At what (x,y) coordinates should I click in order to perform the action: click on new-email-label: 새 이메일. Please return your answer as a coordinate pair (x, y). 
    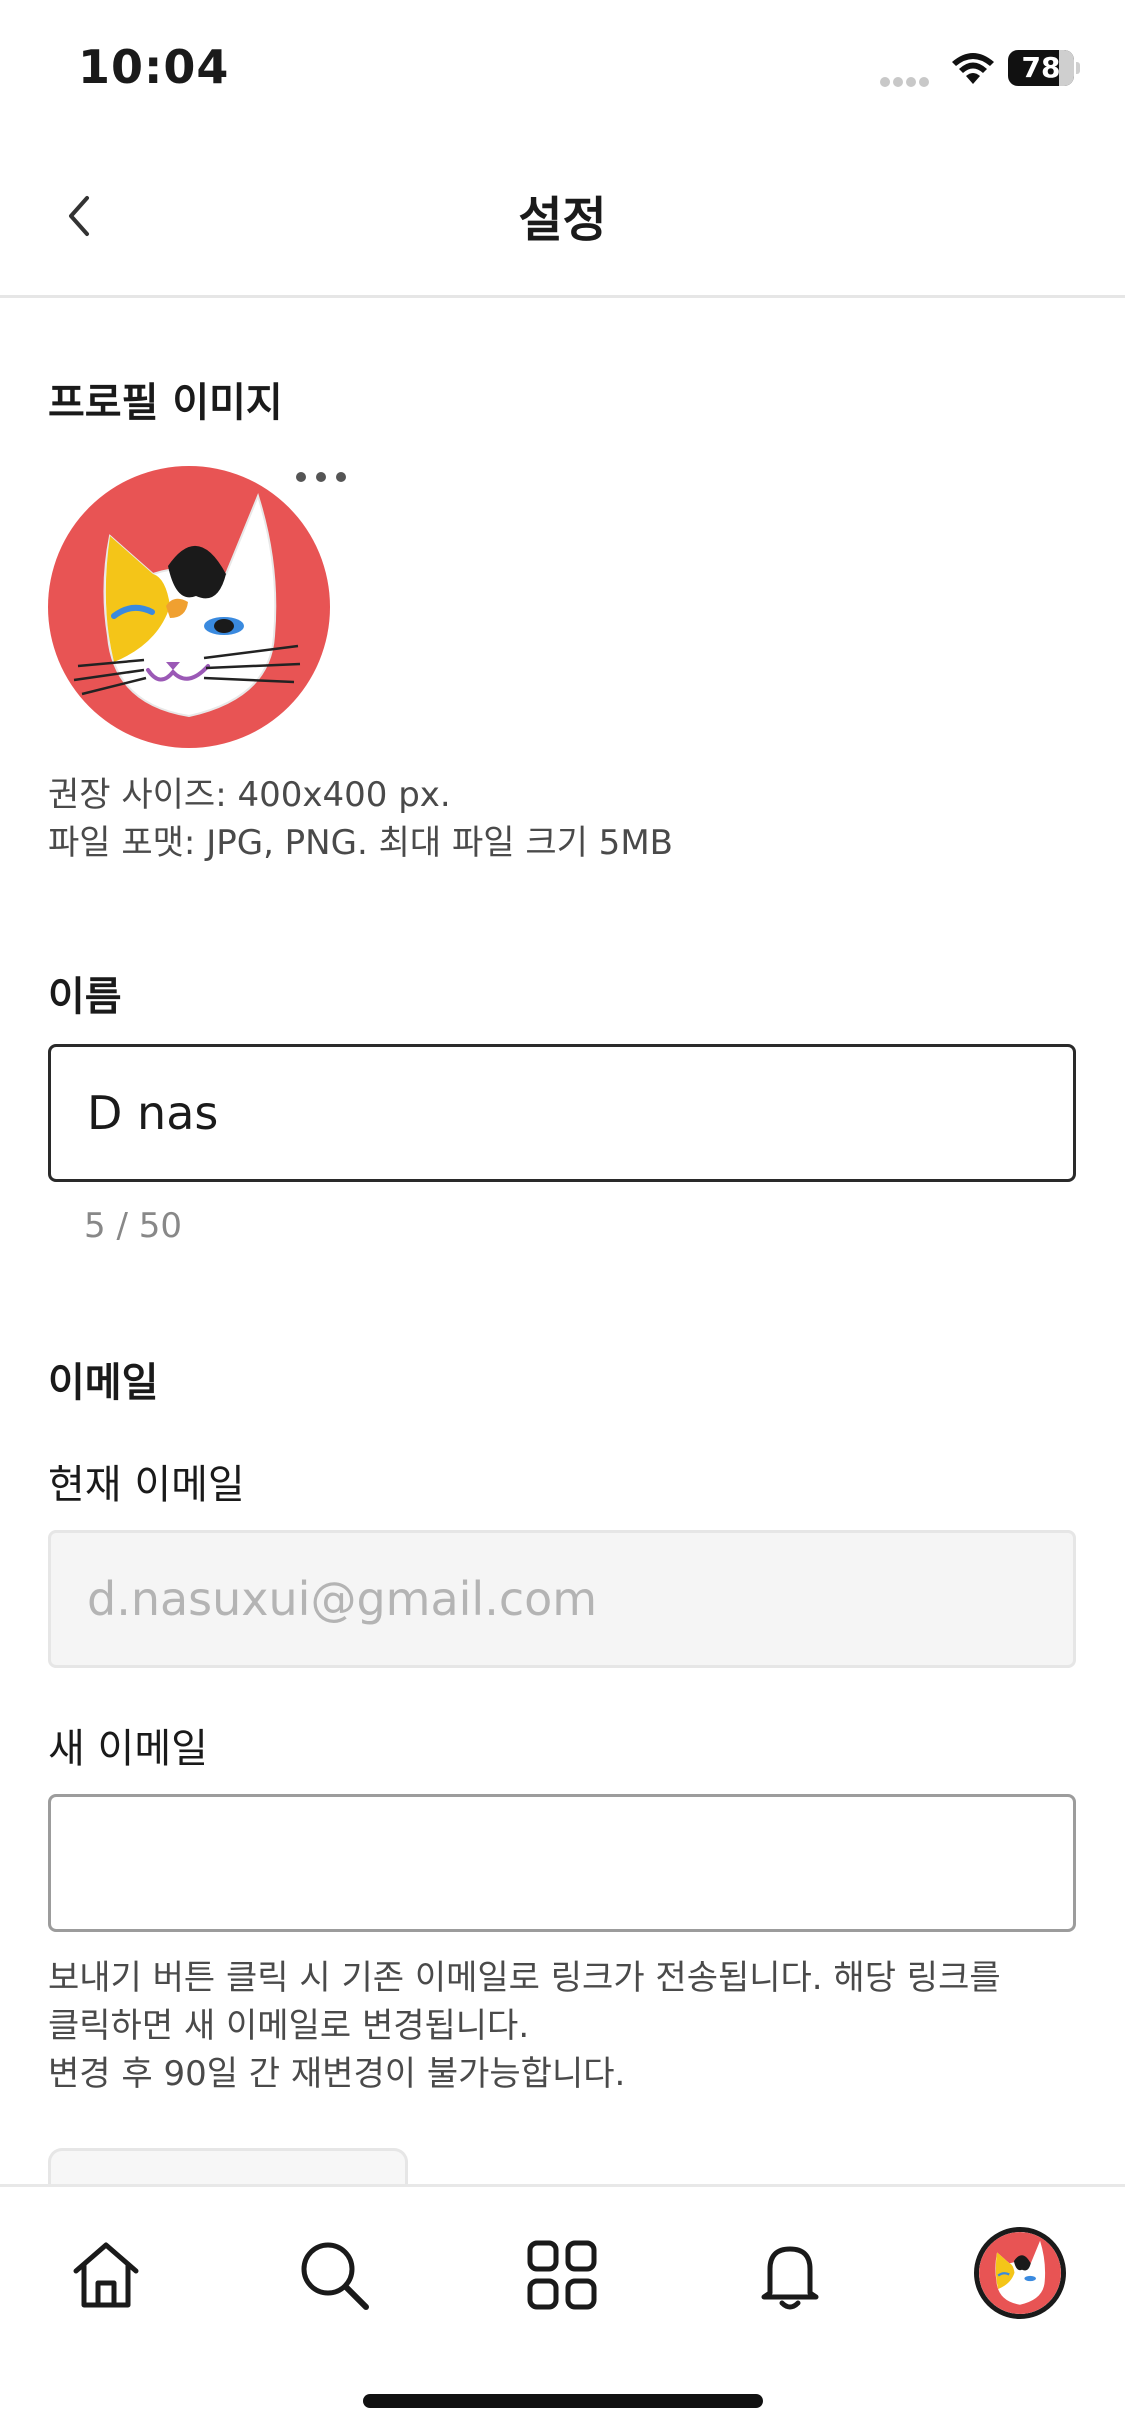
    Looking at the image, I should click on (128, 1749).